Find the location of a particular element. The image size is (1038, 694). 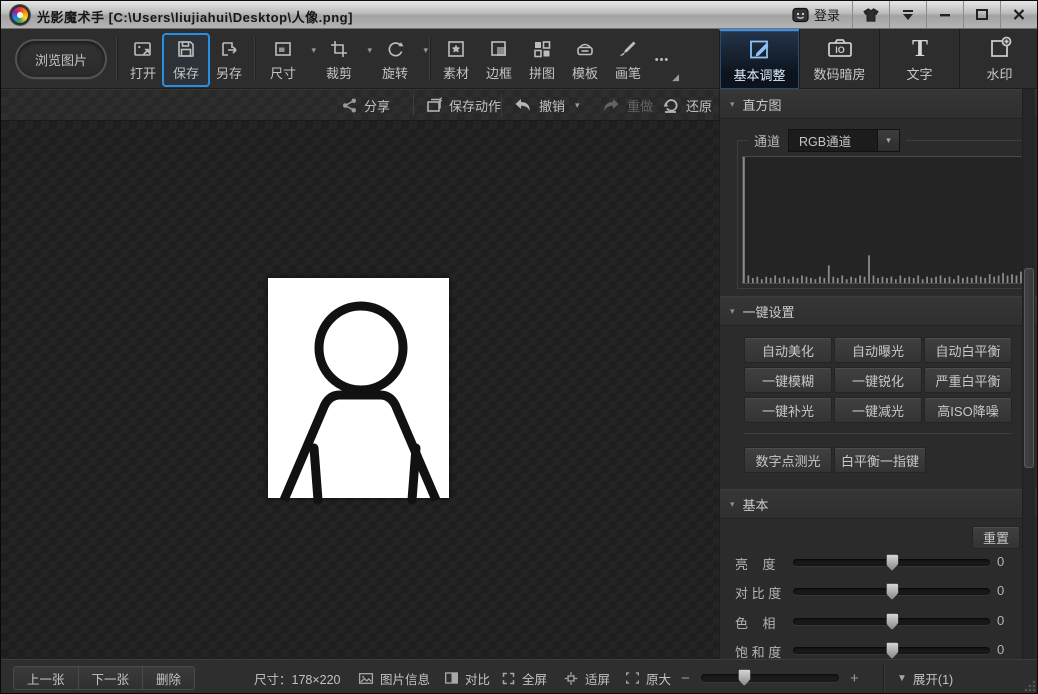

open-button: 打开 is located at coordinates (143, 60).